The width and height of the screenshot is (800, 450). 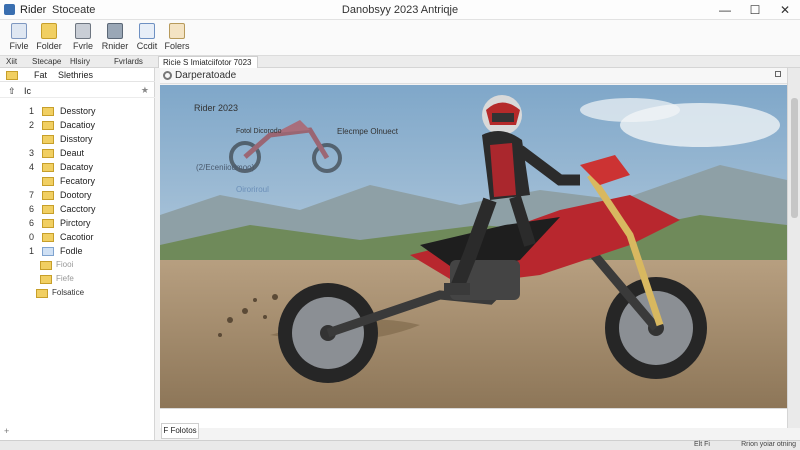 I want to click on tab-forwards: Fvrlards, so click(x=128, y=62).